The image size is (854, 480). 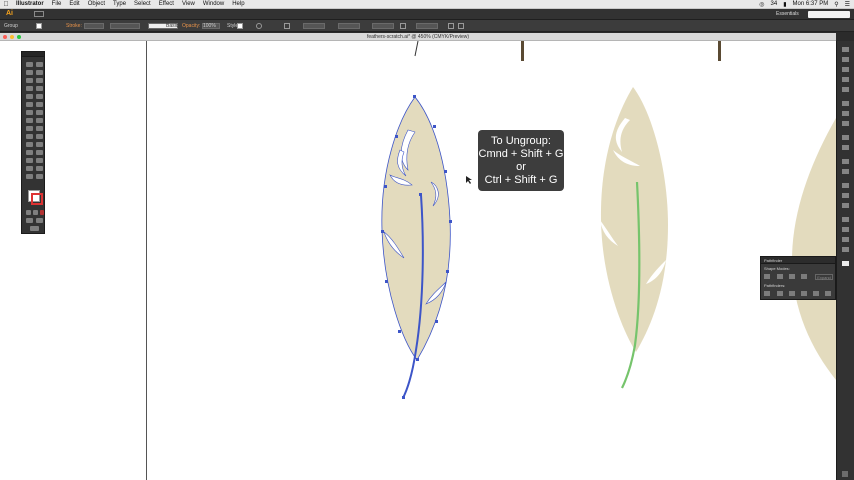 I want to click on menu-window: Window, so click(x=213, y=4).